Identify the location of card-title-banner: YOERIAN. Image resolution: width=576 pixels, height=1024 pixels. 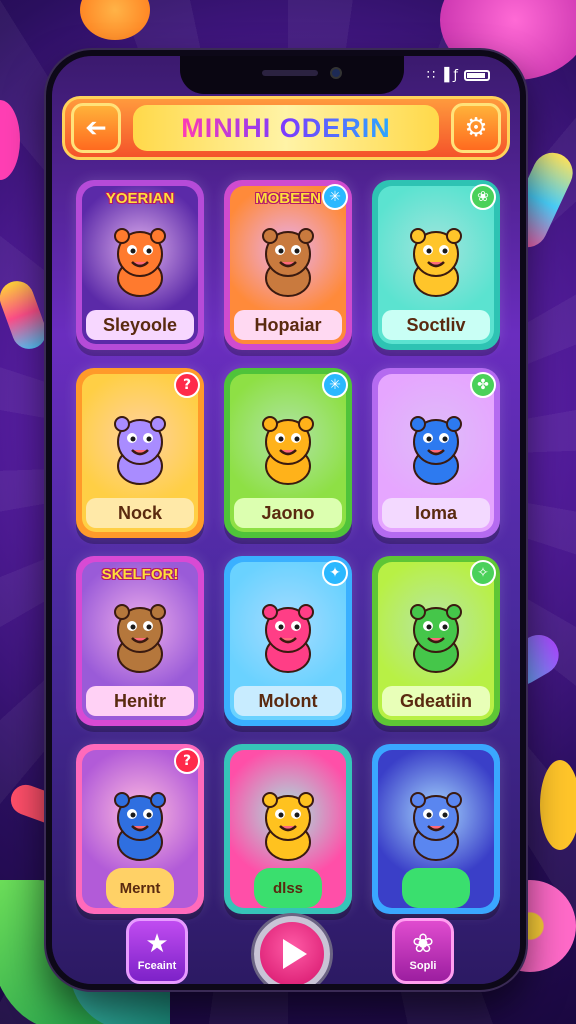
(140, 198).